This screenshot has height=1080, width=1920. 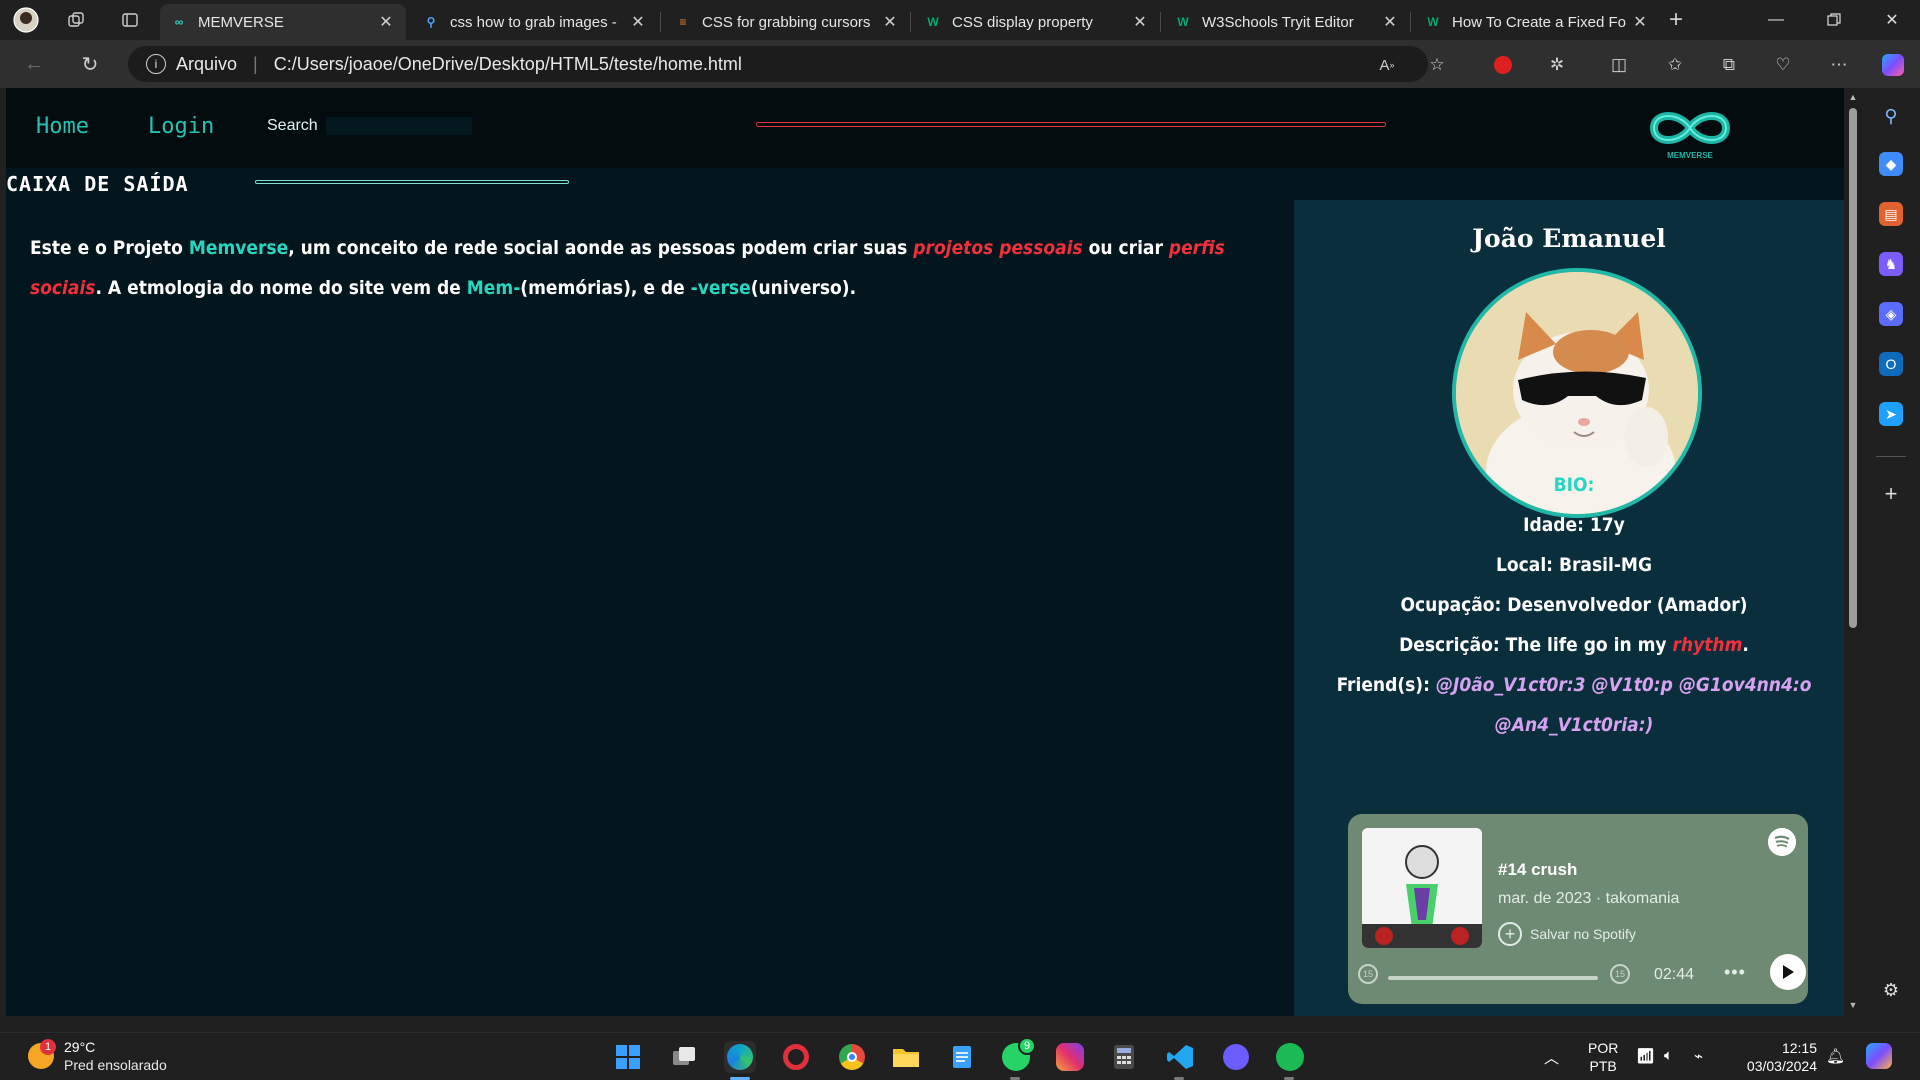 What do you see at coordinates (1569, 725) in the screenshot?
I see `friends-list-continued: @An4_V1ct0ria:)` at bounding box center [1569, 725].